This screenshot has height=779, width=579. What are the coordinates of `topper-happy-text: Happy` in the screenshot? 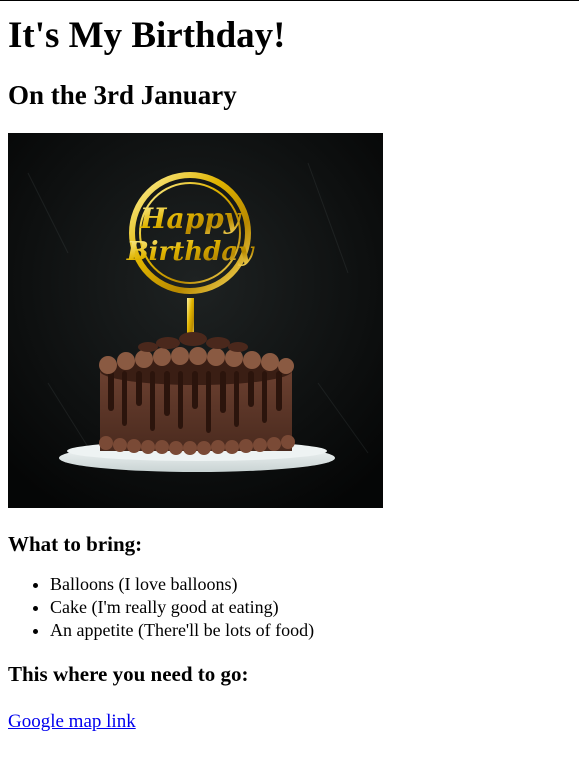 It's located at (190, 218).